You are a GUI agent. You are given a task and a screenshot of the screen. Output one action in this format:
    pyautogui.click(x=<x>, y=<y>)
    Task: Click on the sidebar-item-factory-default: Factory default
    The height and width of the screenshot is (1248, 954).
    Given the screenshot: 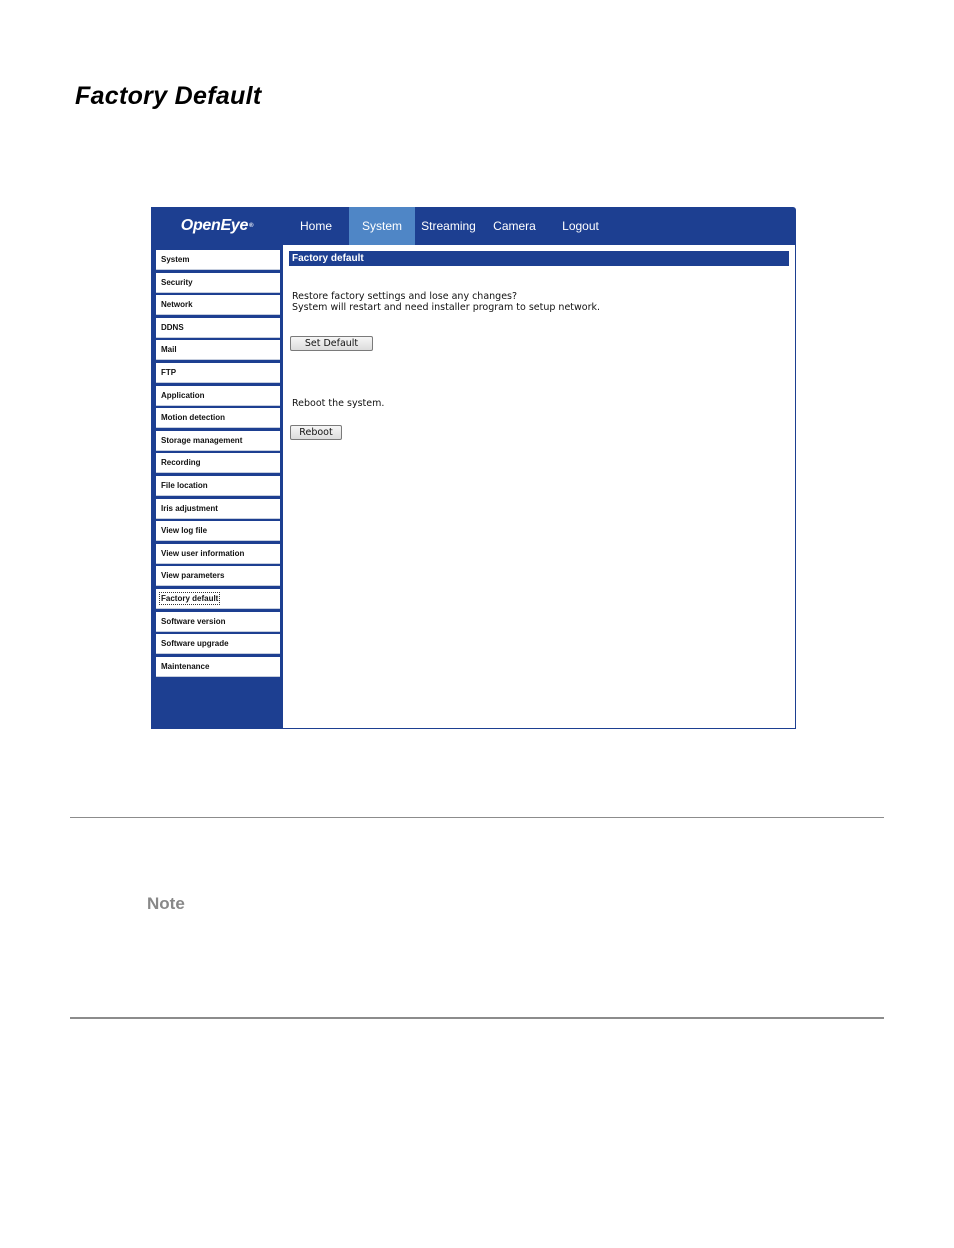 What is the action you would take?
    pyautogui.click(x=218, y=598)
    